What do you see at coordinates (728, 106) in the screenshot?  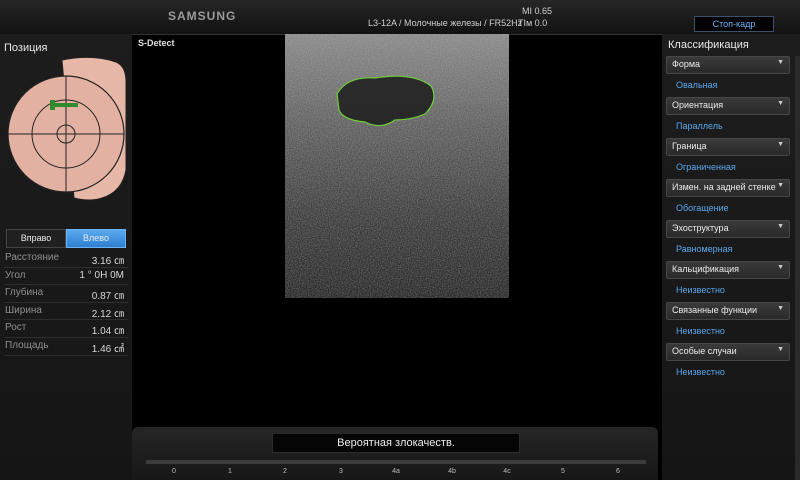 I see `category-dropdown: Ориентация ▼` at bounding box center [728, 106].